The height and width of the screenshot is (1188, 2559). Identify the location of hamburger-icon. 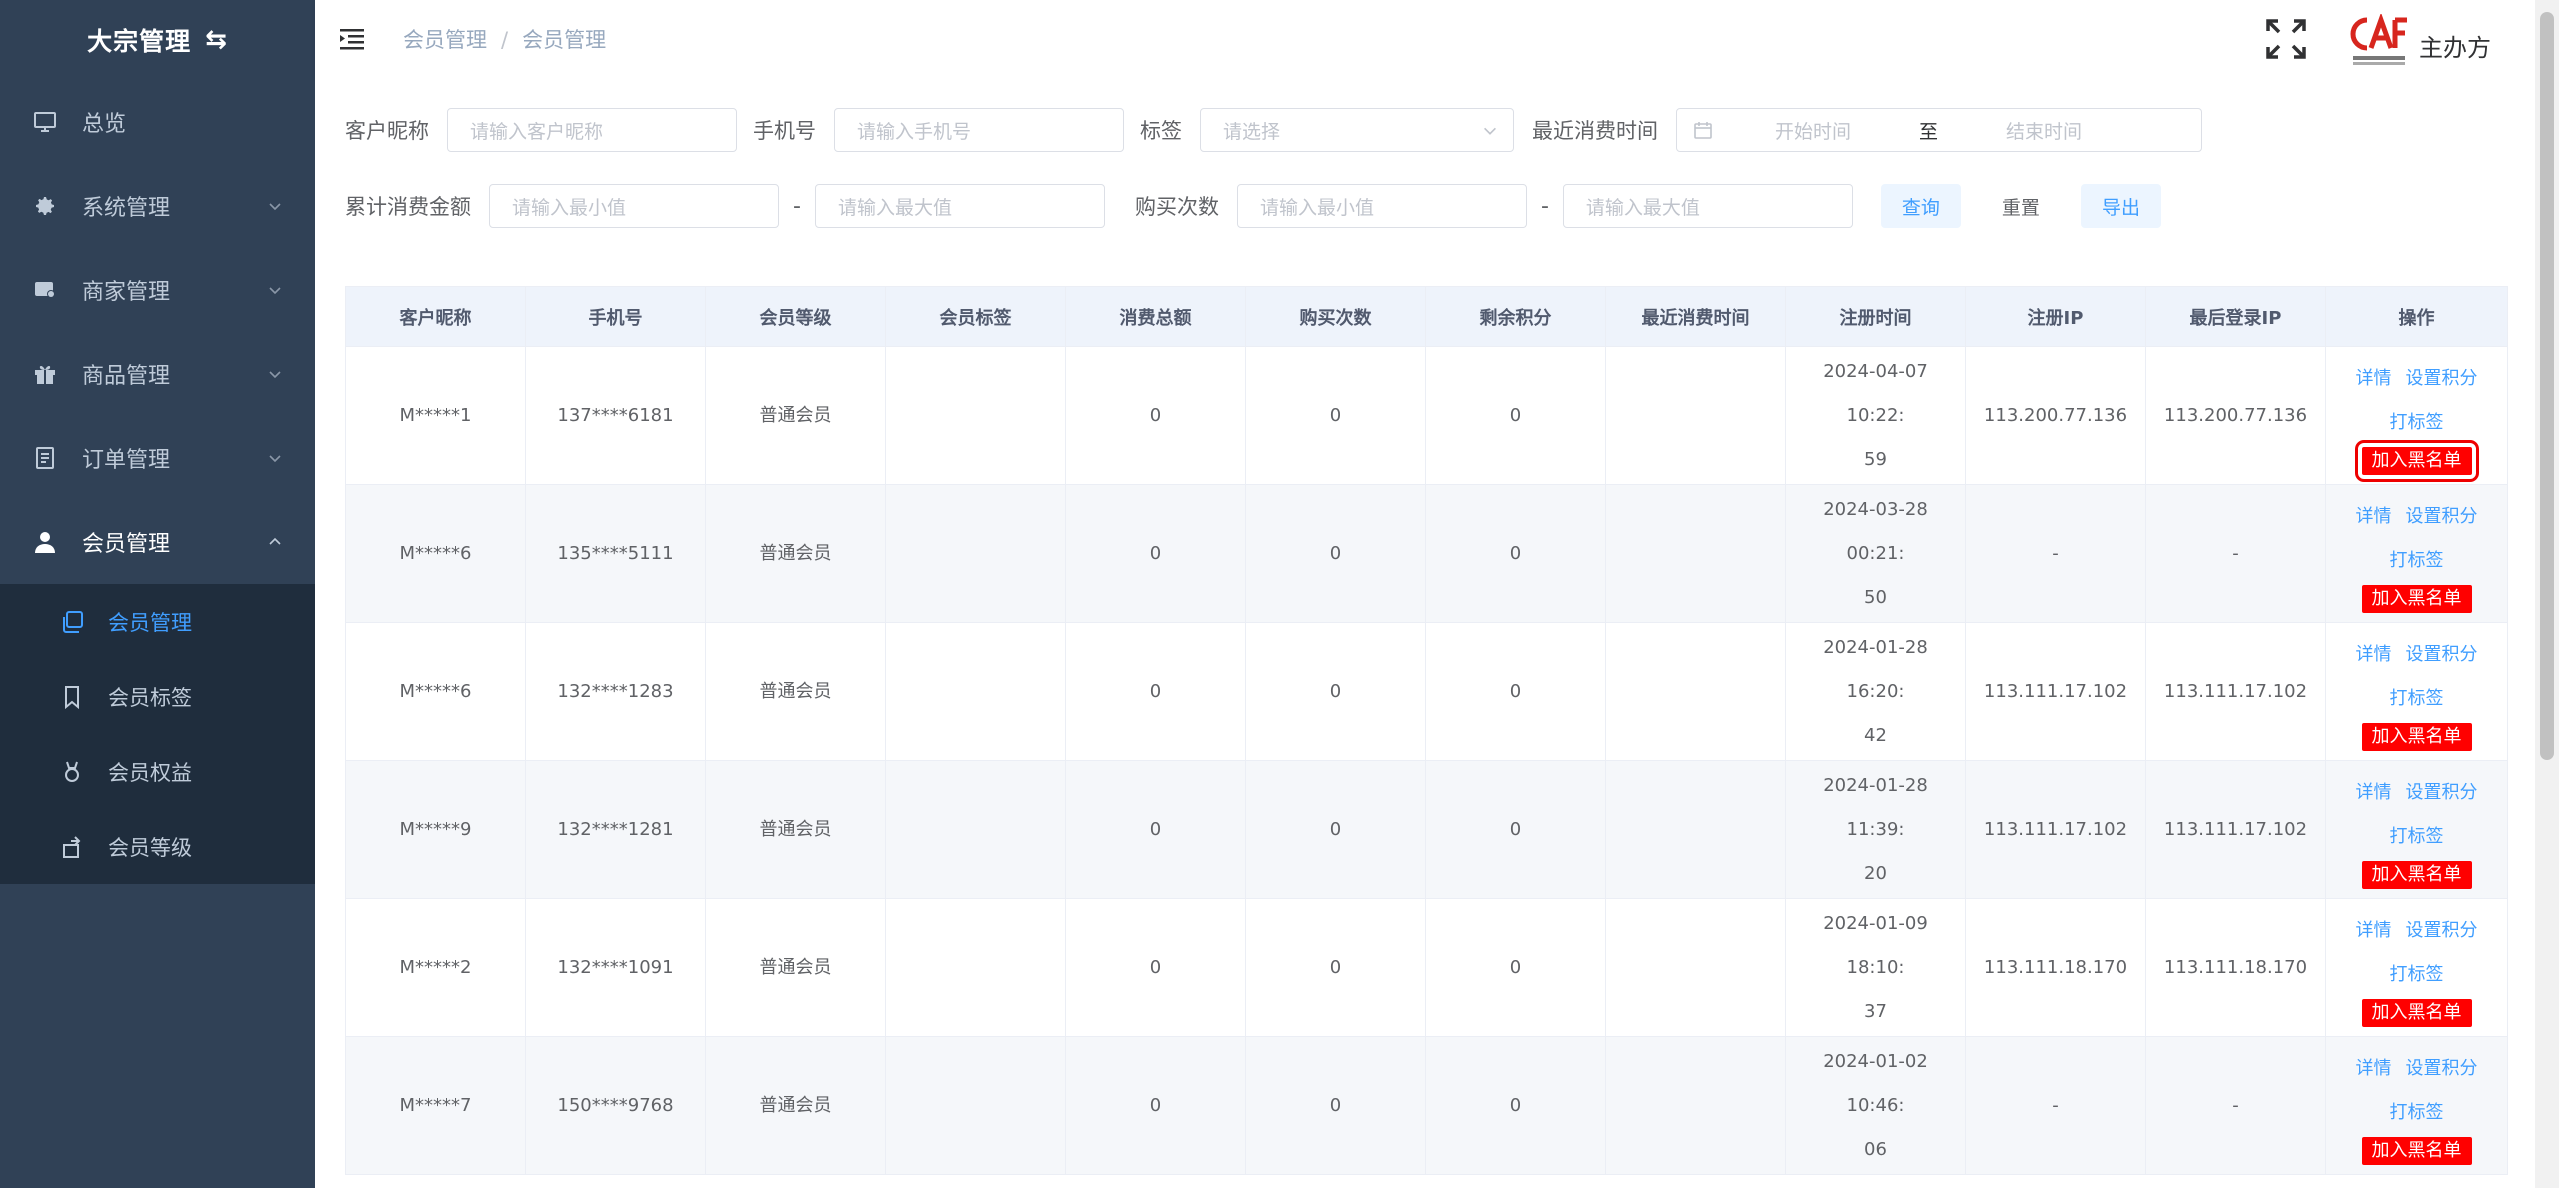
(352, 39).